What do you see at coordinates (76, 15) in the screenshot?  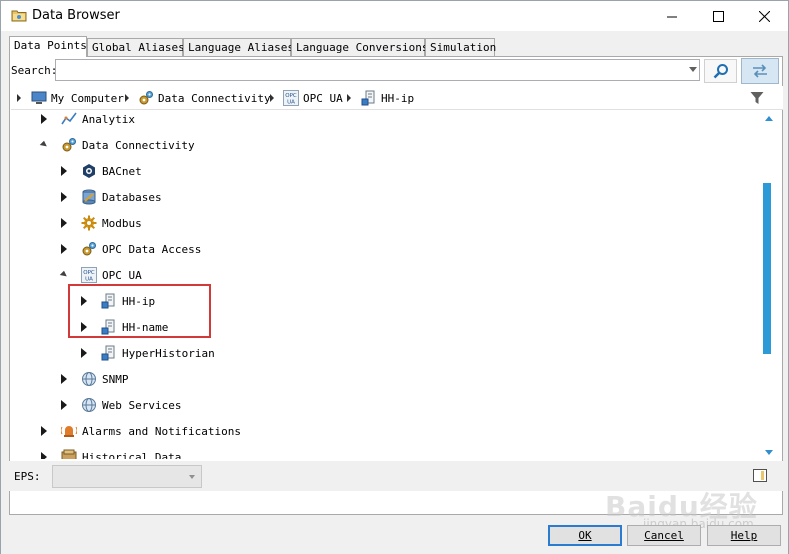 I see `window-title: Data Browser` at bounding box center [76, 15].